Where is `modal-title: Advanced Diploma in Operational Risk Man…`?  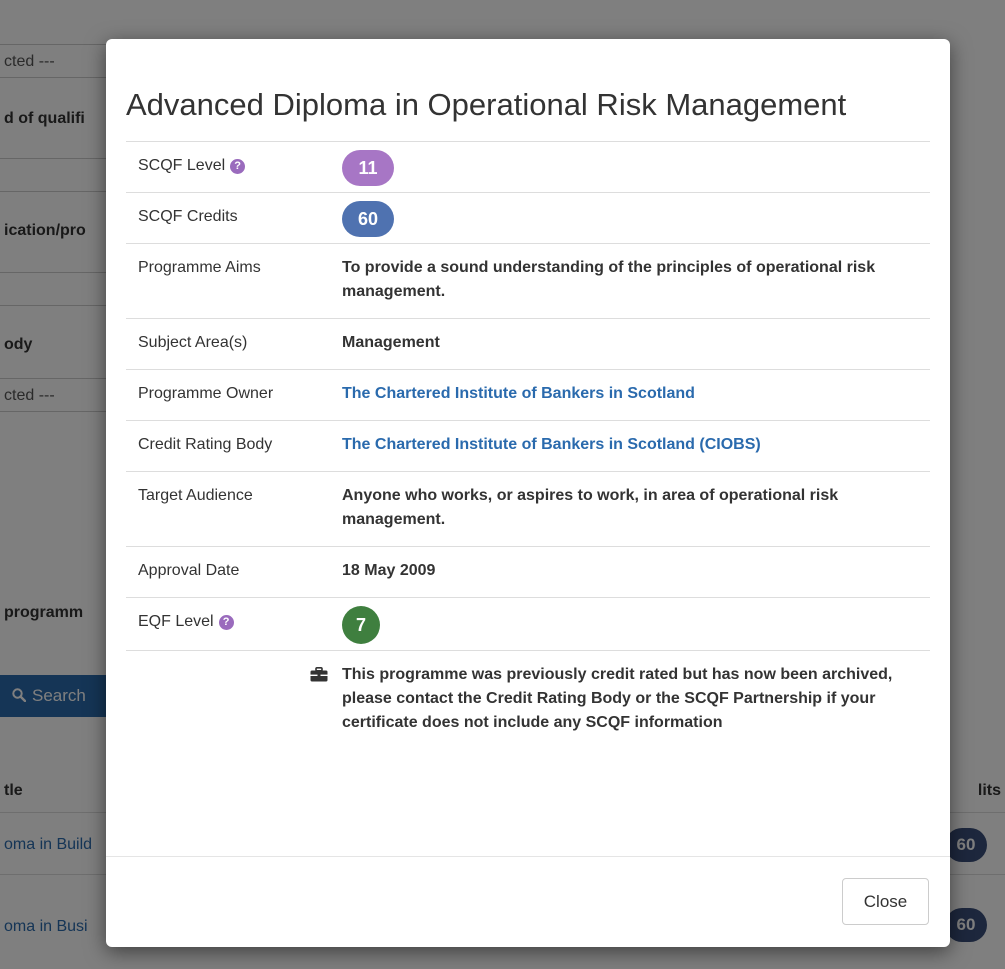 modal-title: Advanced Diploma in Operational Risk Man… is located at coordinates (486, 104).